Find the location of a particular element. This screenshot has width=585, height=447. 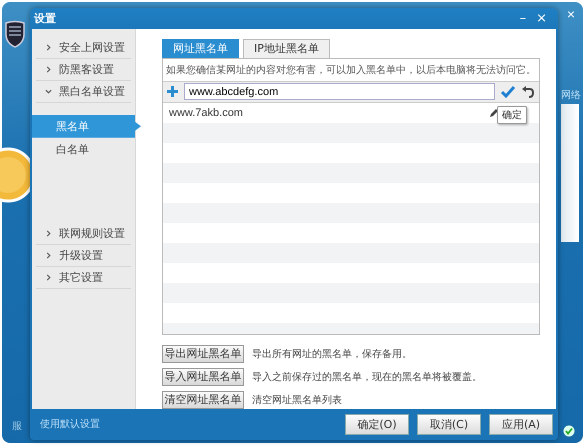

restore-defaults-link: 使用默认设置 is located at coordinates (188, 424).